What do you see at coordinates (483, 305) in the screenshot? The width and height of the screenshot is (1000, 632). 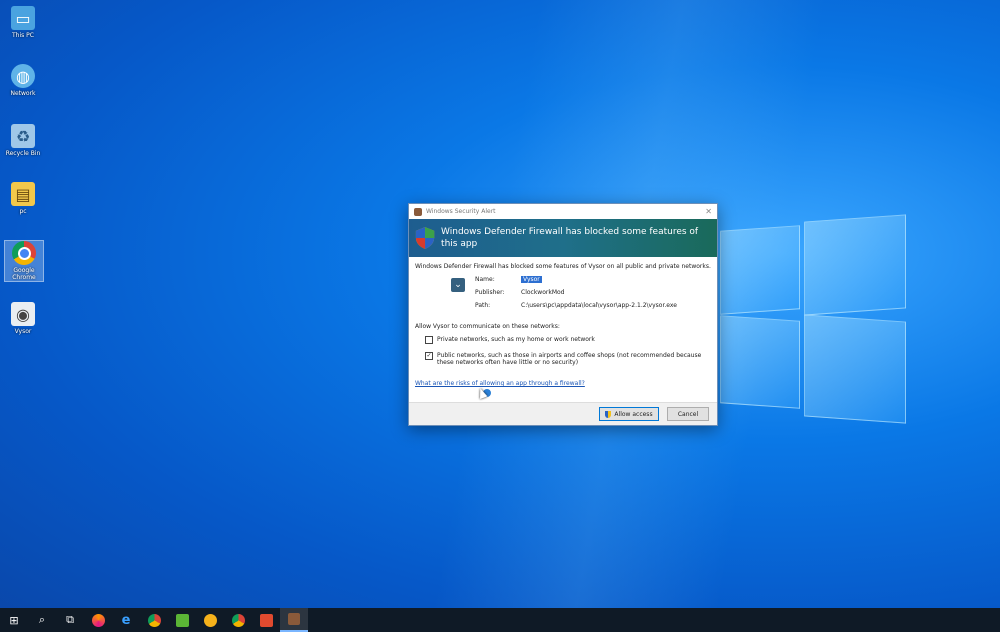 I see `path-label: Path:` at bounding box center [483, 305].